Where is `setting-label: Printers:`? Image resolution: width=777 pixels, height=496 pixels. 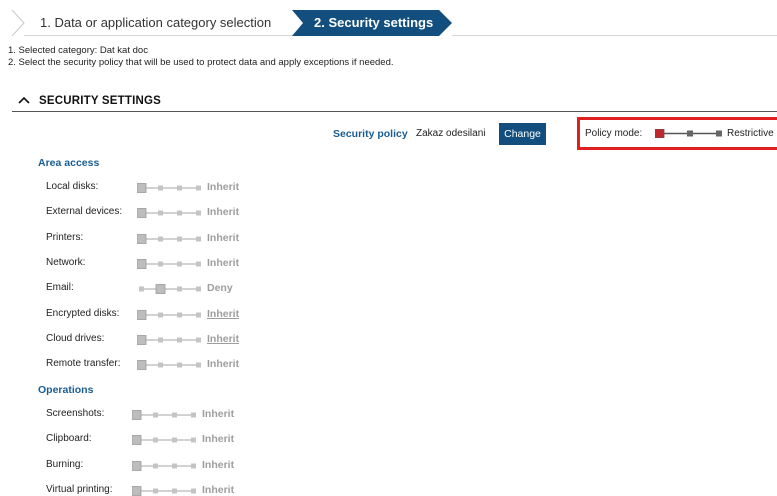
setting-label: Printers: is located at coordinates (65, 237).